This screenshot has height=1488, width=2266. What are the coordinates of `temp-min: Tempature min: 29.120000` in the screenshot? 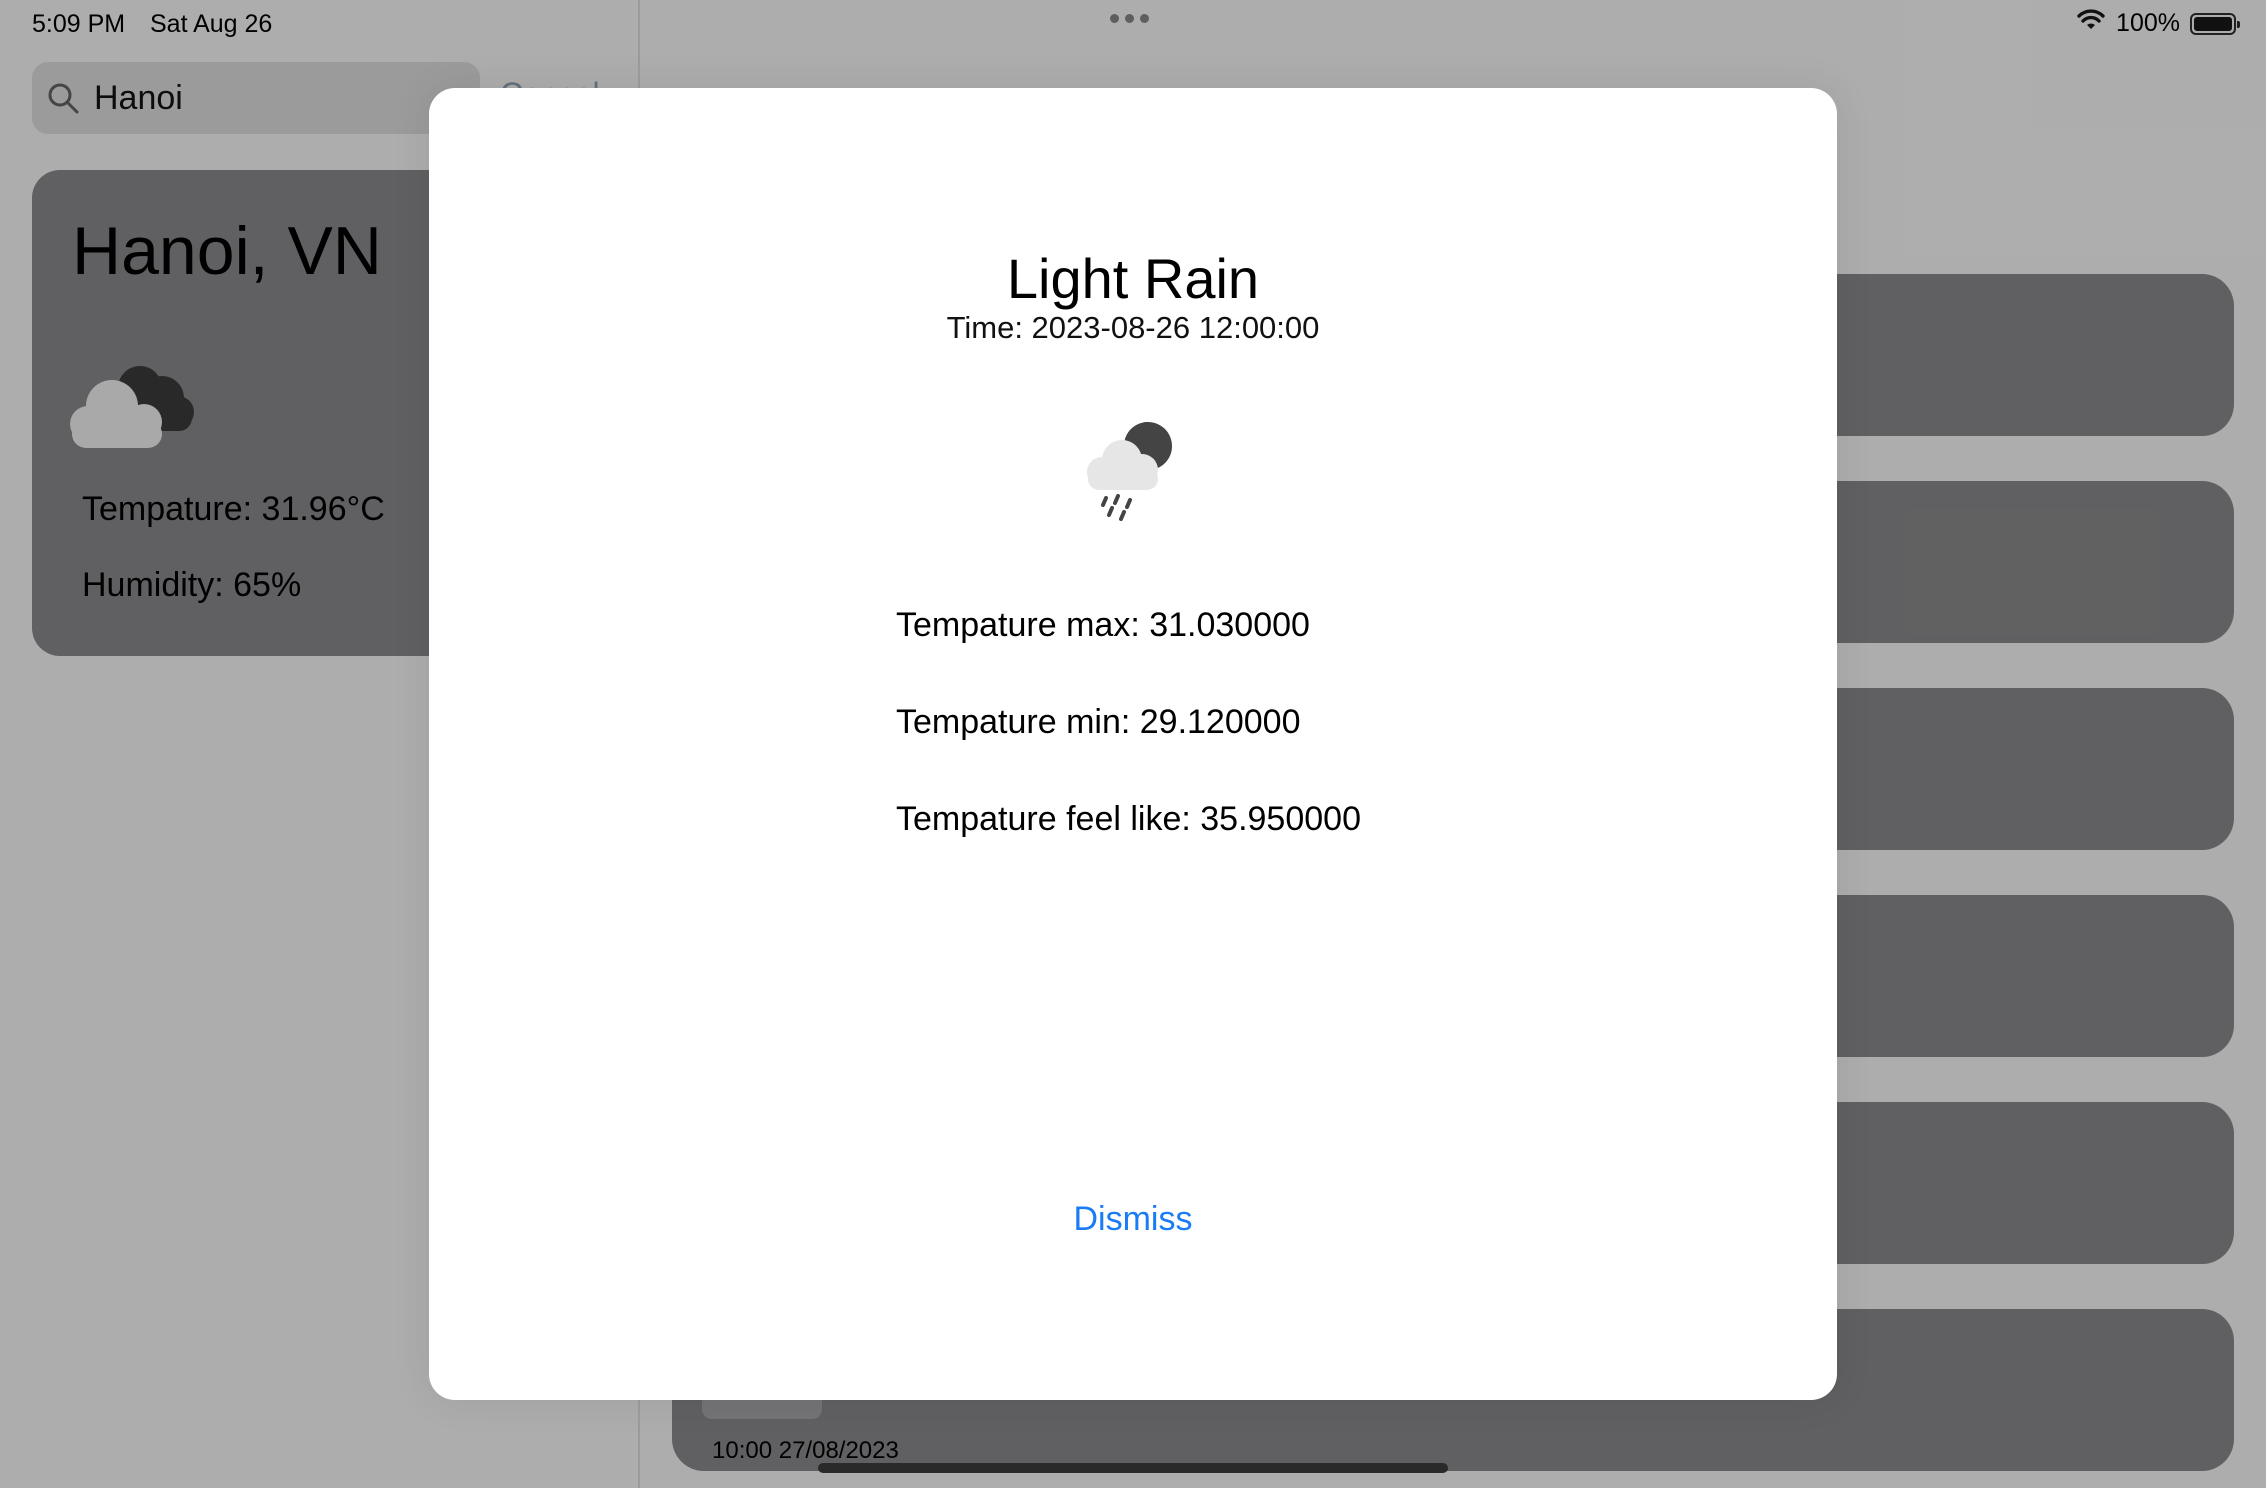 It's located at (1098, 722).